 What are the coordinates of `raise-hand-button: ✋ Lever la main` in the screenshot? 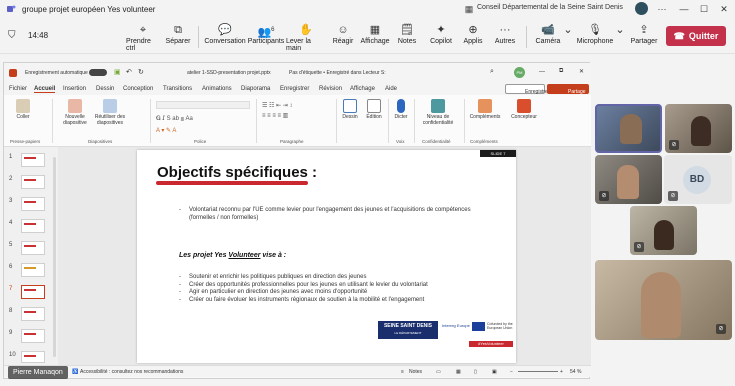 It's located at (306, 37).